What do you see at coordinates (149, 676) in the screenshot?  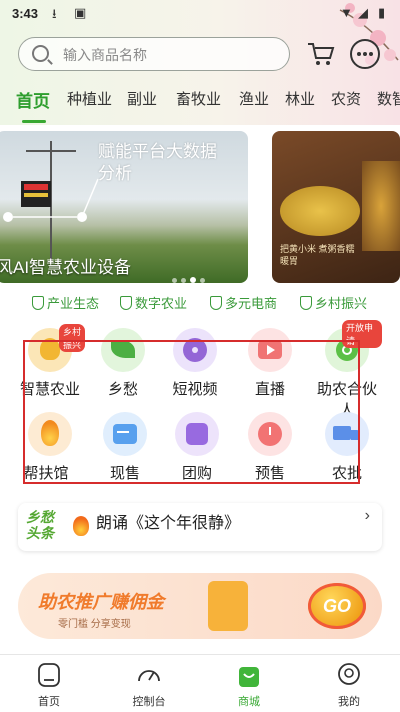 I see `dashboard-icon` at bounding box center [149, 676].